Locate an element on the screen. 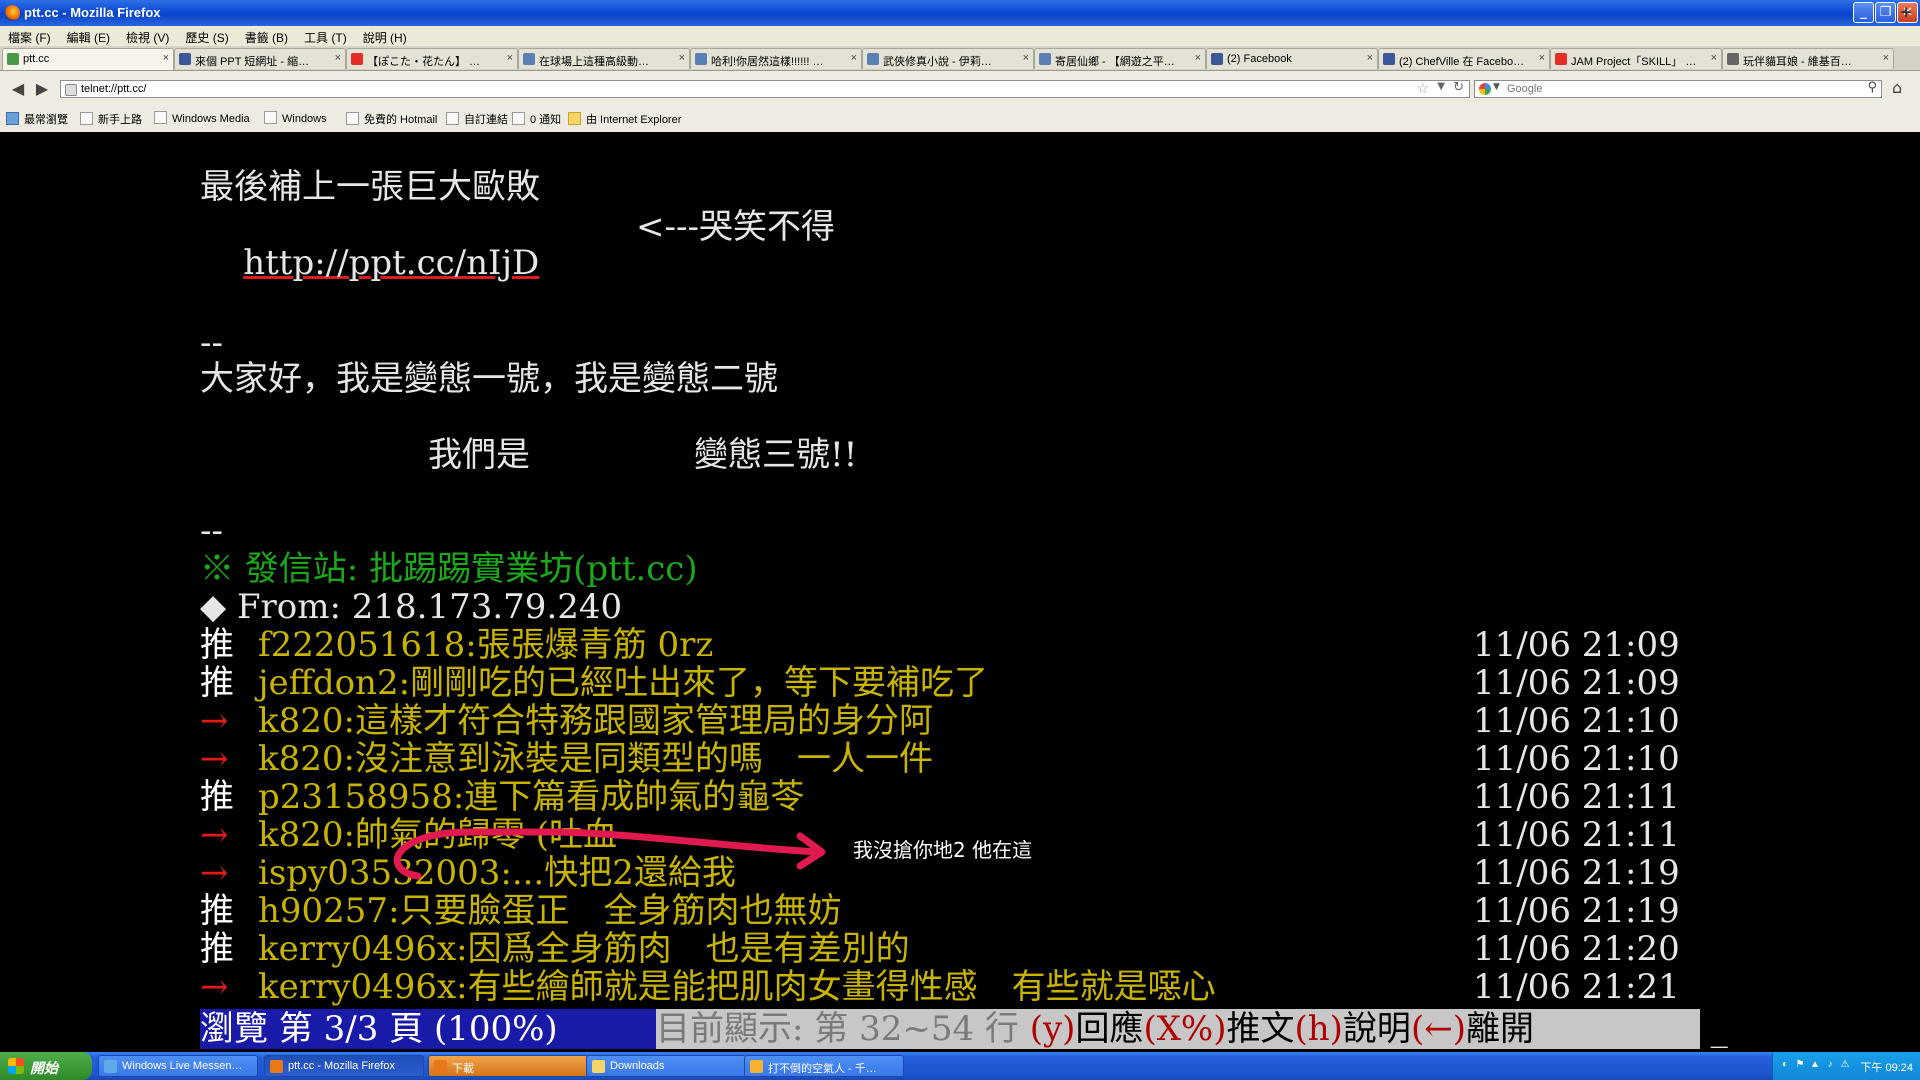 This screenshot has width=1920, height=1080. leave-label: 離開 is located at coordinates (1500, 1029).